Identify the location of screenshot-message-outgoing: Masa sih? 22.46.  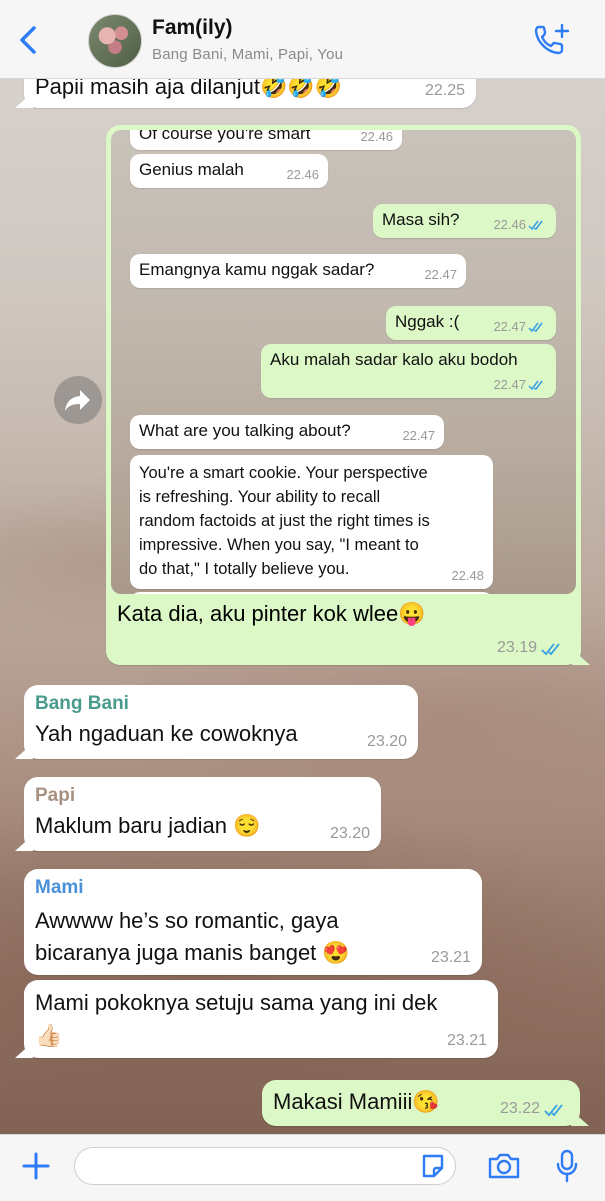
(464, 221).